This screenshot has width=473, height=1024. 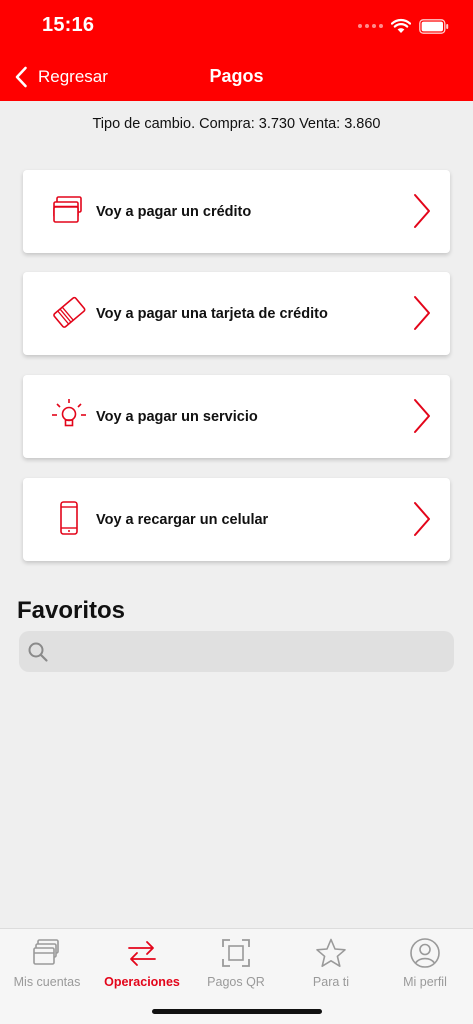 I want to click on favorites-search-input, so click(x=250, y=651).